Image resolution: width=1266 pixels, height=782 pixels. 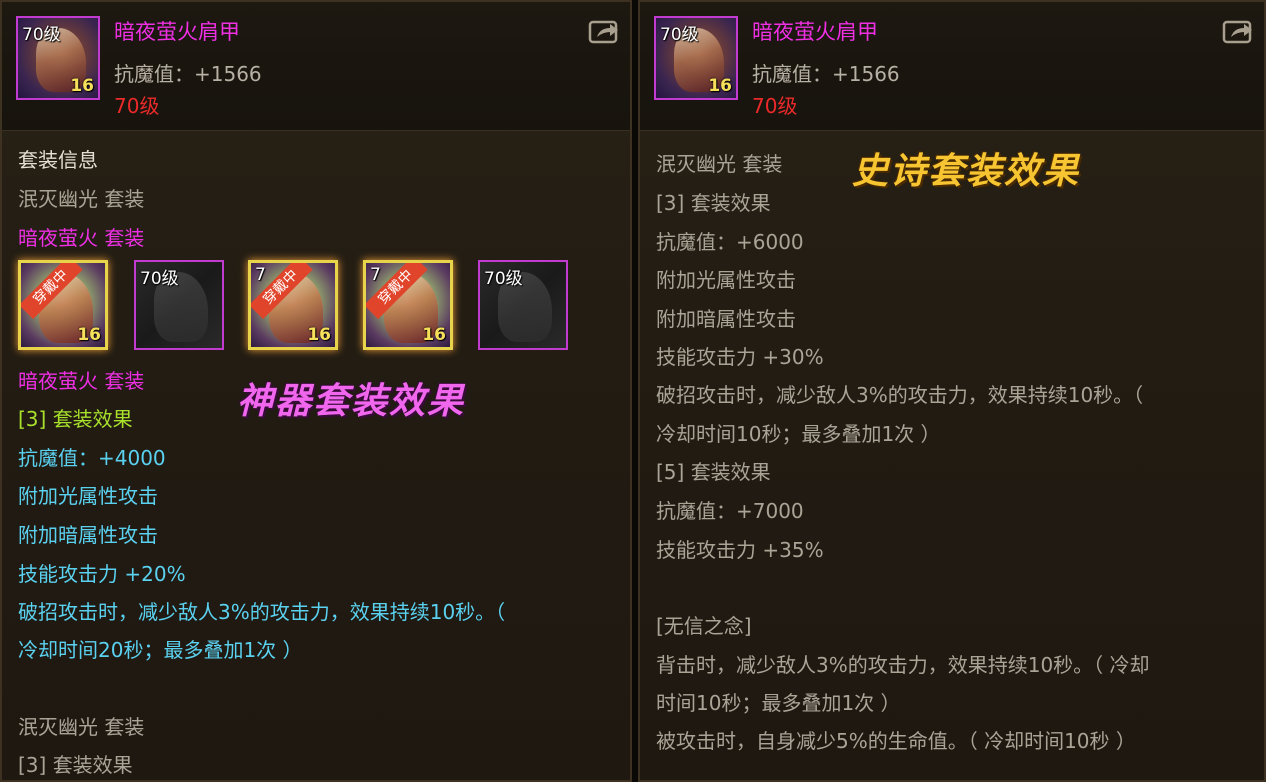 What do you see at coordinates (740, 550) in the screenshot?
I see `set-bonus-line: 技能攻击力 +35%` at bounding box center [740, 550].